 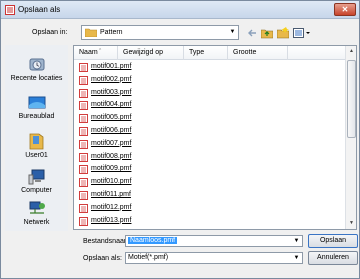 I want to click on folder-icon, so click(x=91, y=32).